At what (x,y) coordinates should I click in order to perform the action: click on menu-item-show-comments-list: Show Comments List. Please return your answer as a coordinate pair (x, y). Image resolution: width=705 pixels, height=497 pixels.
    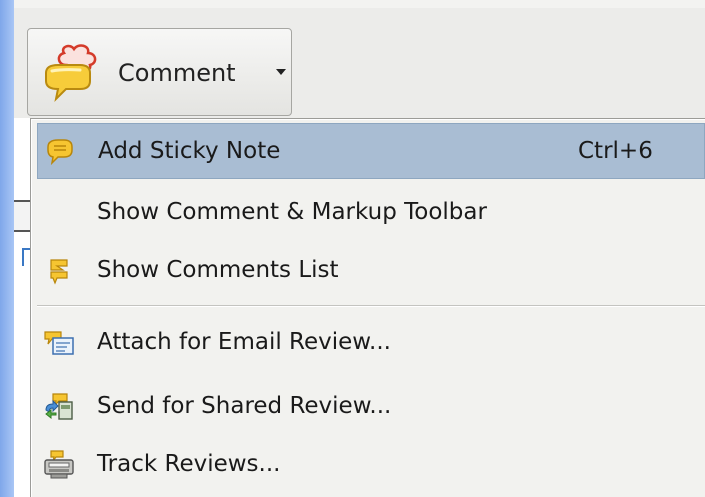
    Looking at the image, I should click on (371, 271).